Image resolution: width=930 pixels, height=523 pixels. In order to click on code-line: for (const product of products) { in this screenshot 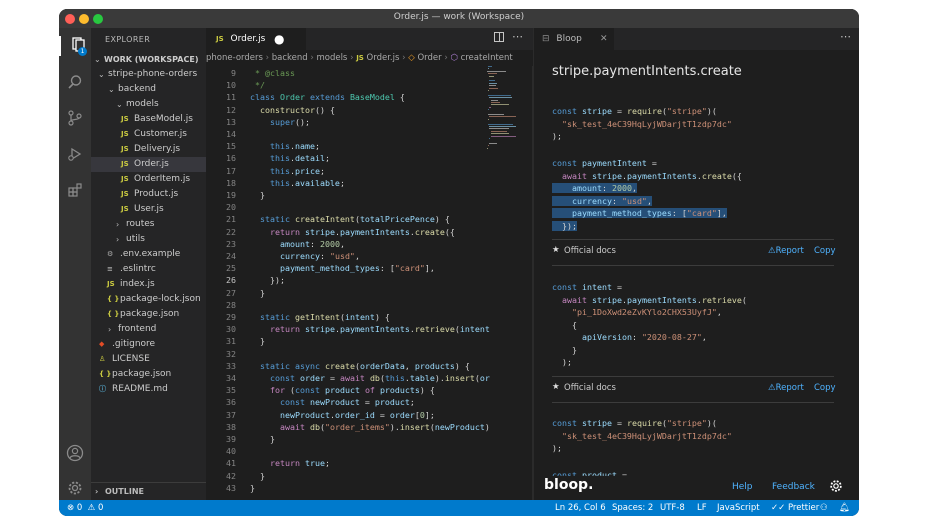, I will do `click(342, 390)`.